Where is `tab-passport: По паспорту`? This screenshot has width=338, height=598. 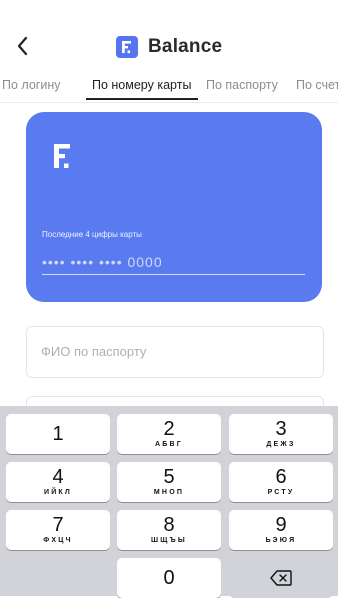
tab-passport: По паспорту is located at coordinates (242, 85).